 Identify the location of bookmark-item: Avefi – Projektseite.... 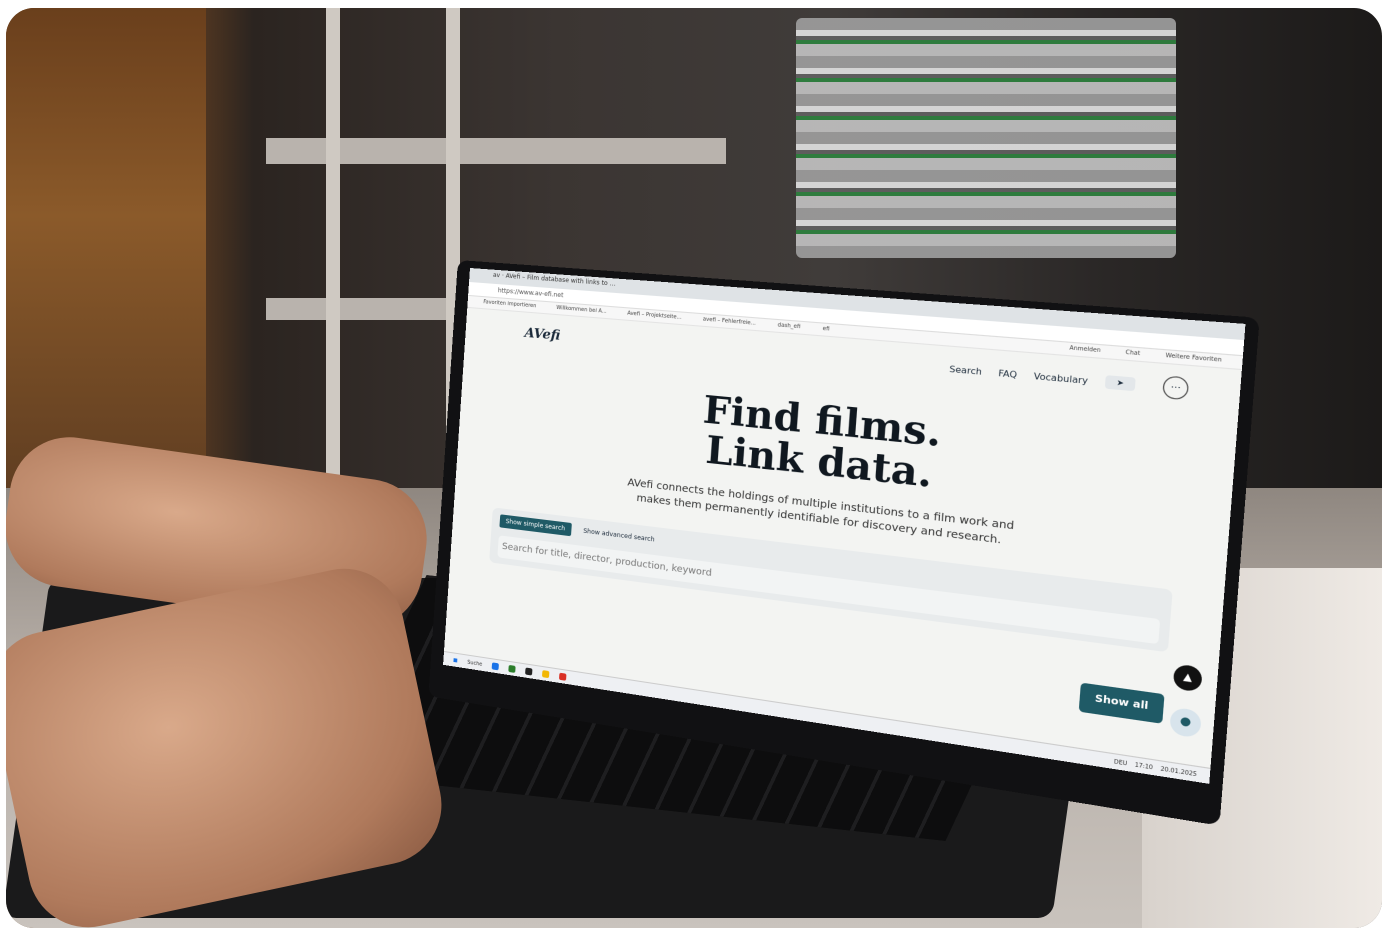
(654, 316).